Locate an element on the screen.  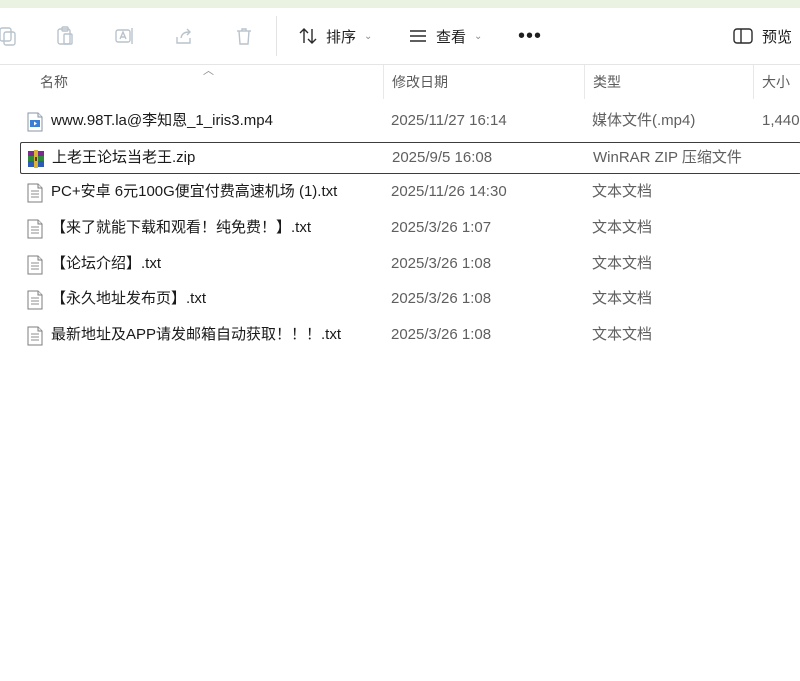
more-icon: ••• is located at coordinates (530, 35).